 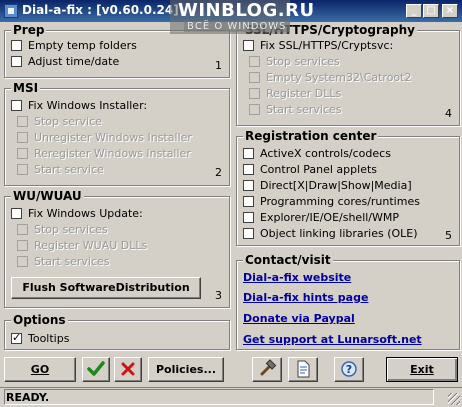 What do you see at coordinates (330, 233) in the screenshot?
I see `ole-option: Object linking libraries (OLE)` at bounding box center [330, 233].